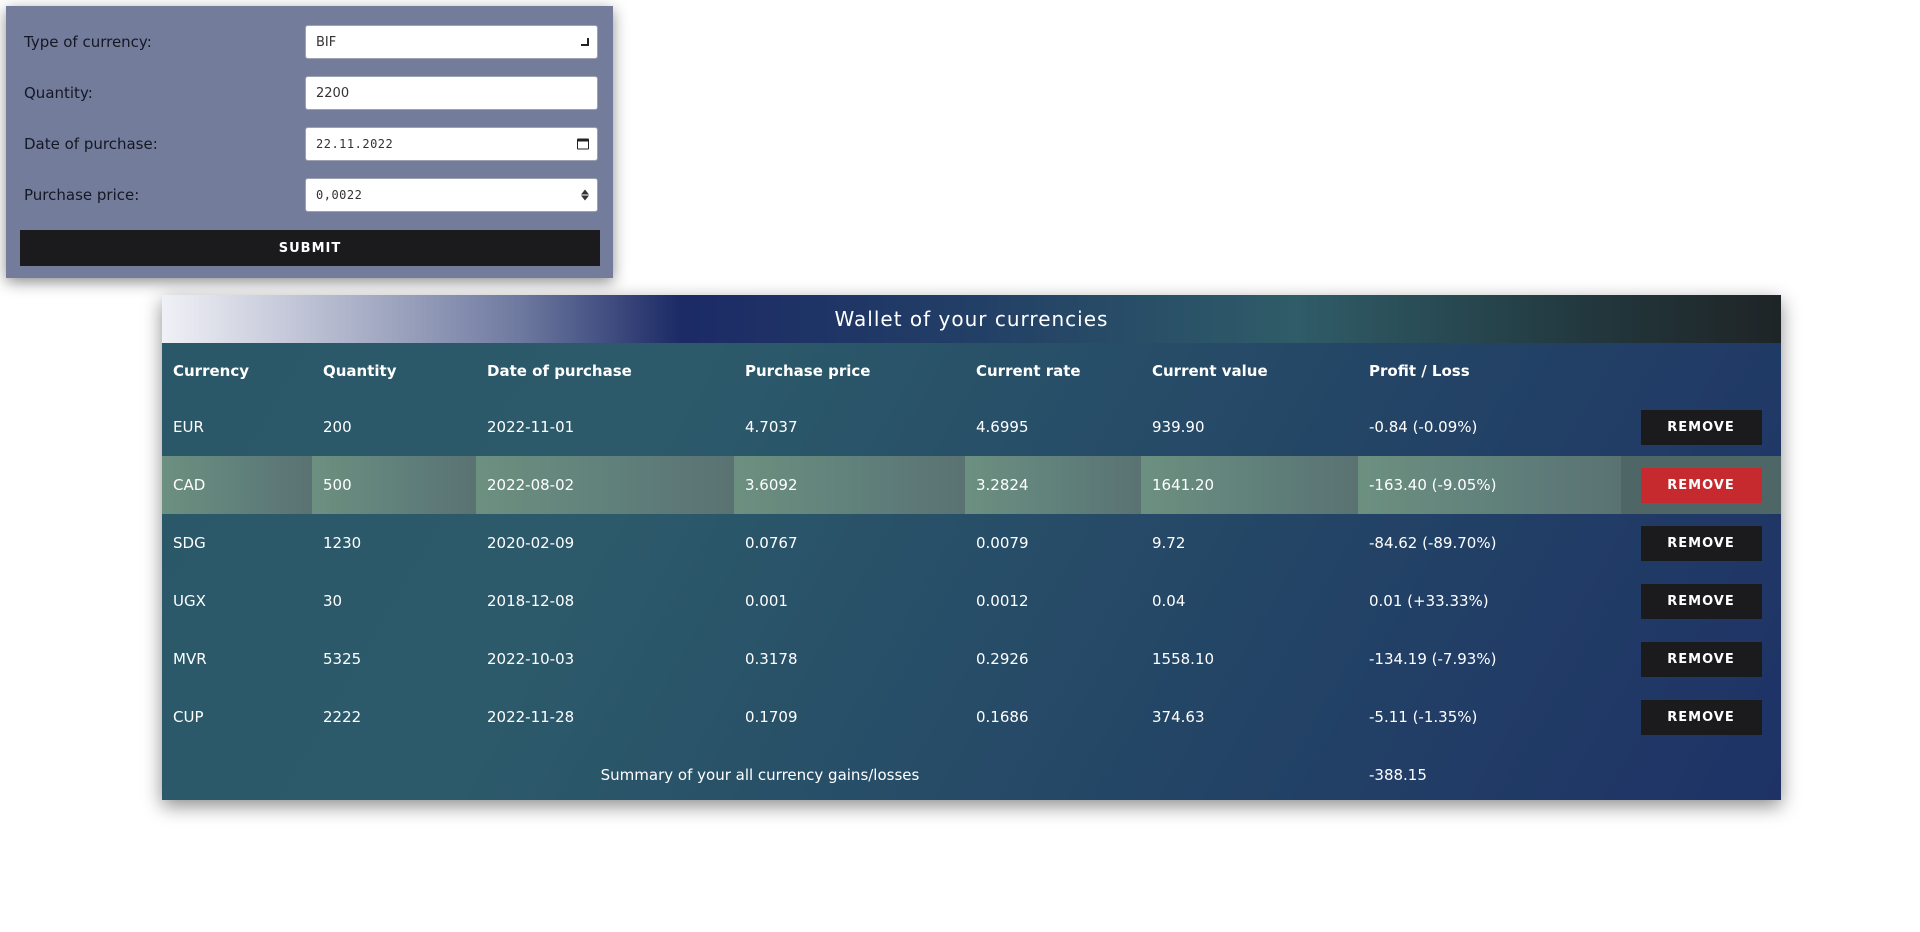 The height and width of the screenshot is (932, 1920). I want to click on cell-quantity: 5325, so click(342, 659).